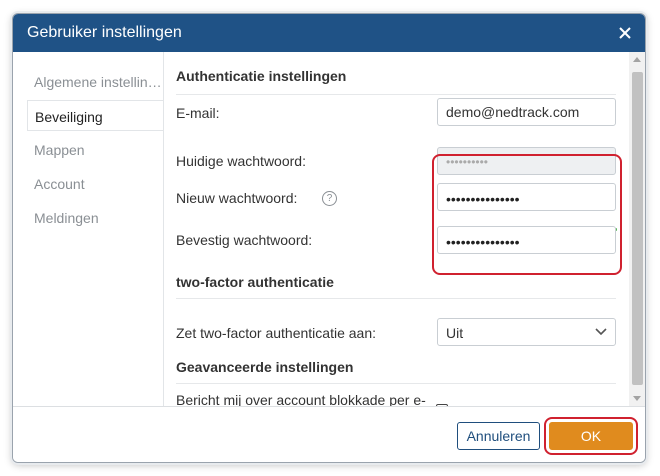 The width and height of the screenshot is (660, 476). Describe the element at coordinates (526, 332) in the screenshot. I see `two-factor-select: Uit` at that location.